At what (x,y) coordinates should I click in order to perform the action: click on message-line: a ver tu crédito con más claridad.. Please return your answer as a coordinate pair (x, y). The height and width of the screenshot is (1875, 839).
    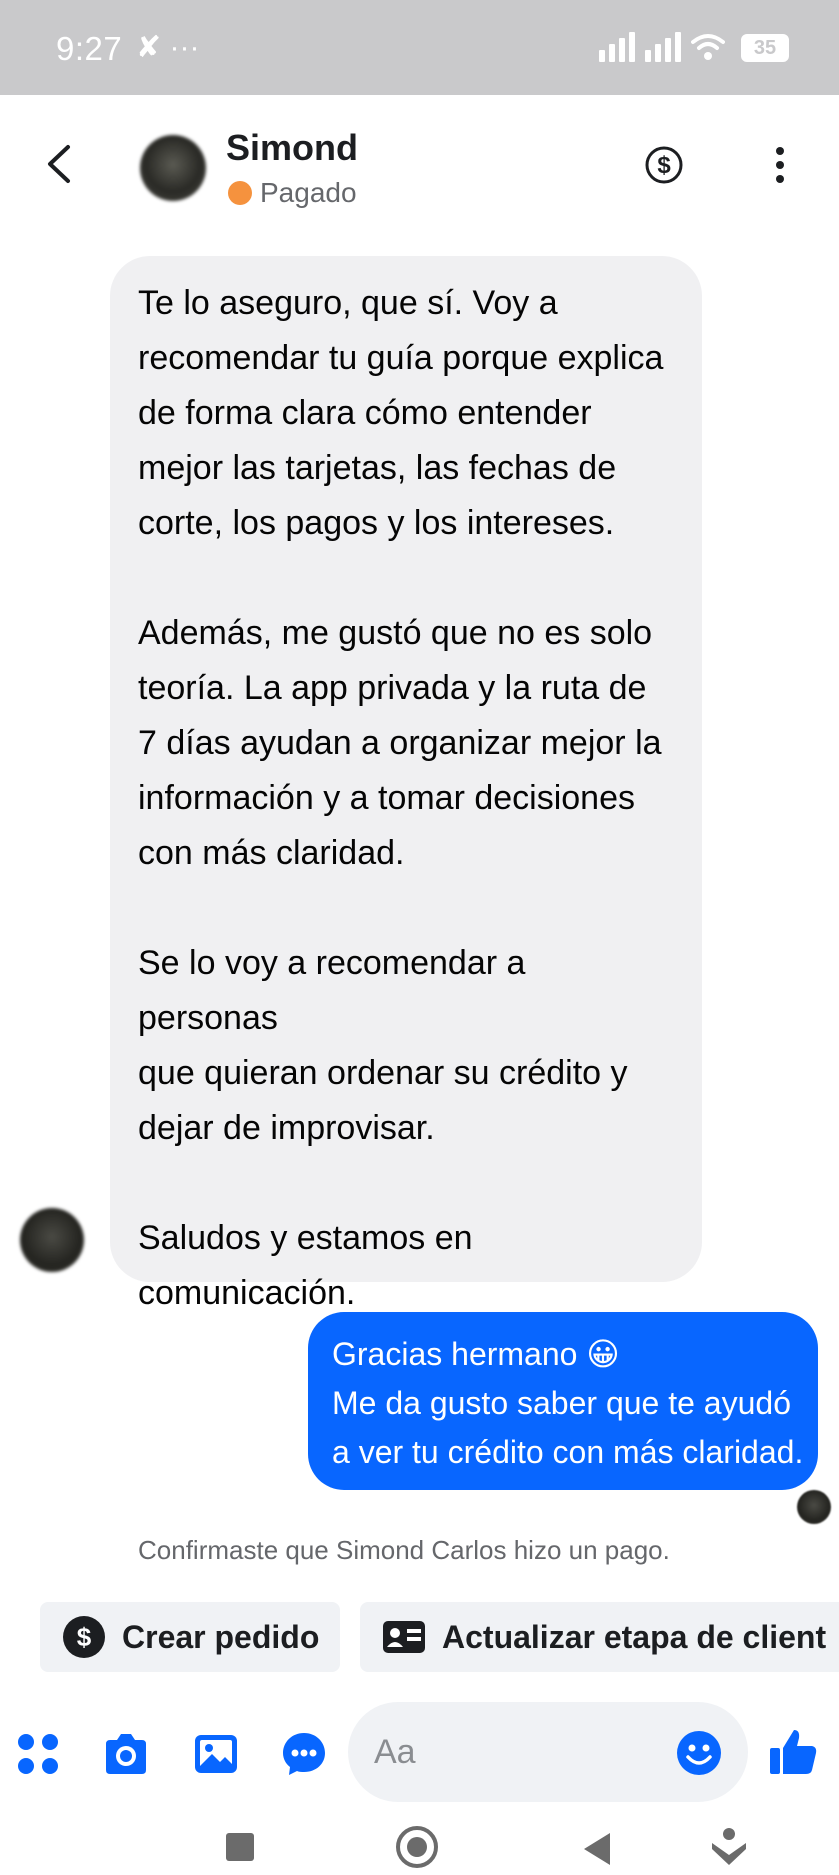
    Looking at the image, I should click on (568, 1452).